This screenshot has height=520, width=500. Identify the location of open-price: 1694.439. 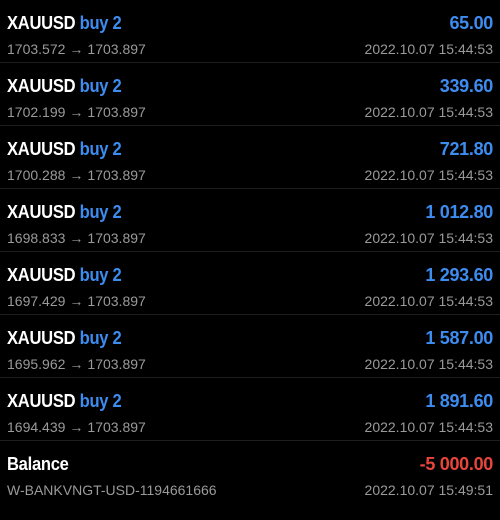
(36, 427).